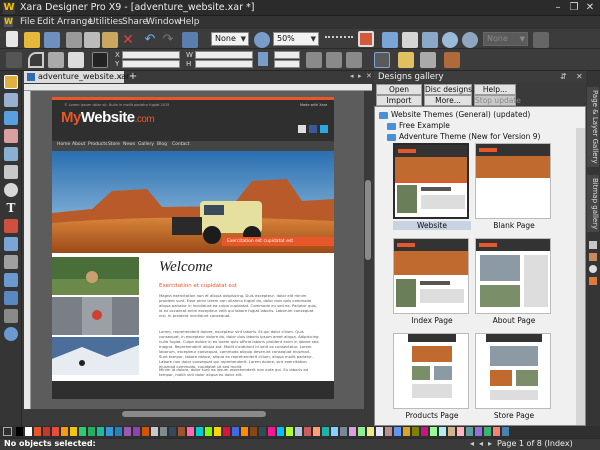 Image resolution: width=600 pixels, height=450 pixels. I want to click on shape-editor-tool-icon, so click(11, 100).